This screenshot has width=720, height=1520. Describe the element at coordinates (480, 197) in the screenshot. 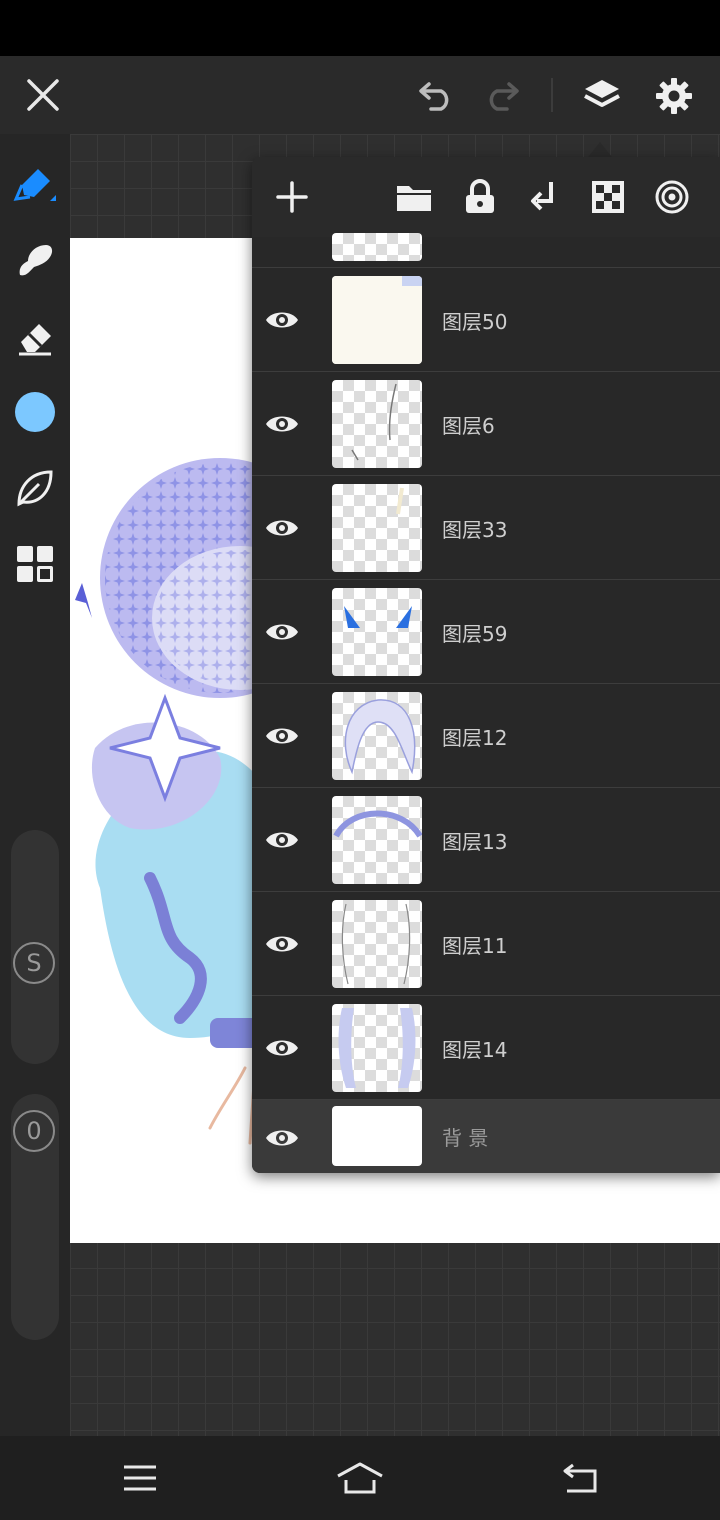

I see `lock-icon` at that location.